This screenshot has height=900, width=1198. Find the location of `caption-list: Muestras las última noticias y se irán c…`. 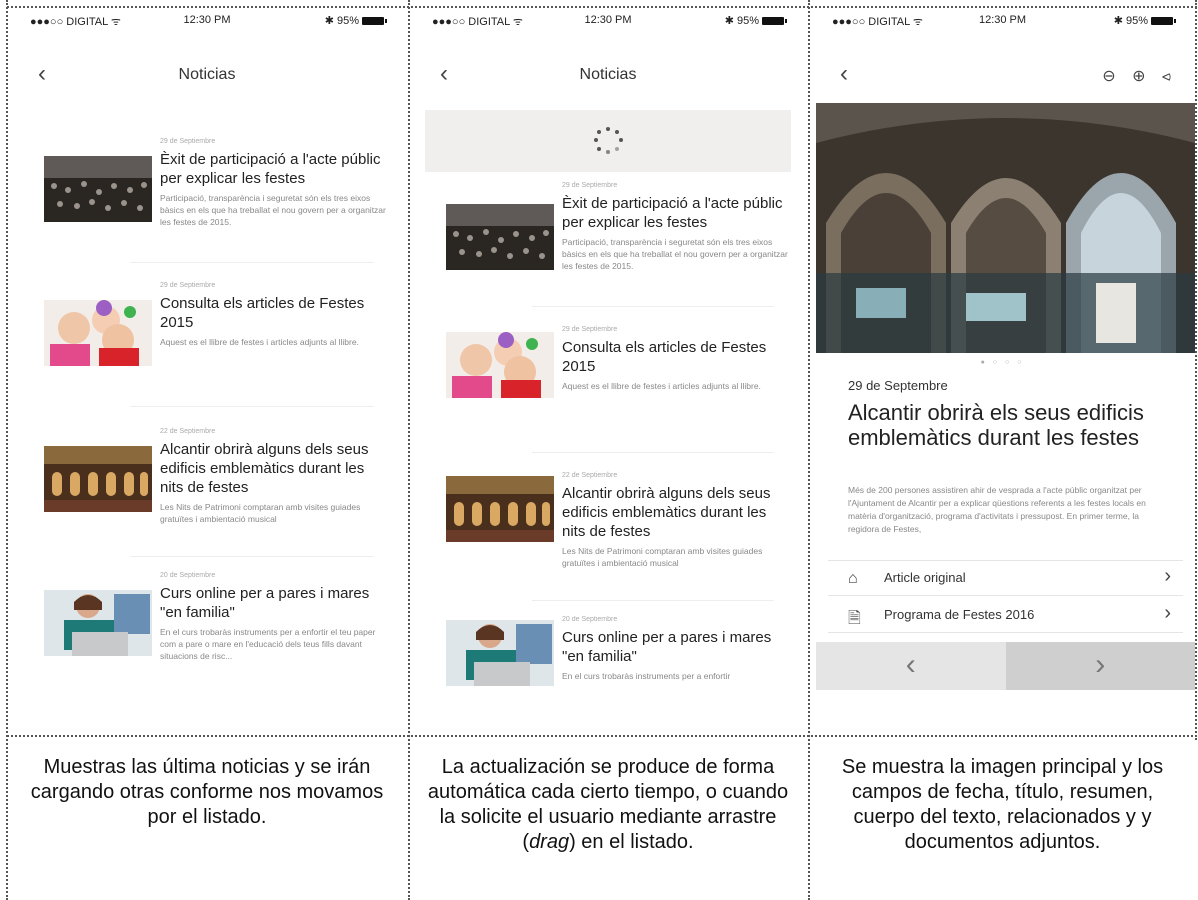

caption-list: Muestras las última noticias y se irán c… is located at coordinates (207, 792).